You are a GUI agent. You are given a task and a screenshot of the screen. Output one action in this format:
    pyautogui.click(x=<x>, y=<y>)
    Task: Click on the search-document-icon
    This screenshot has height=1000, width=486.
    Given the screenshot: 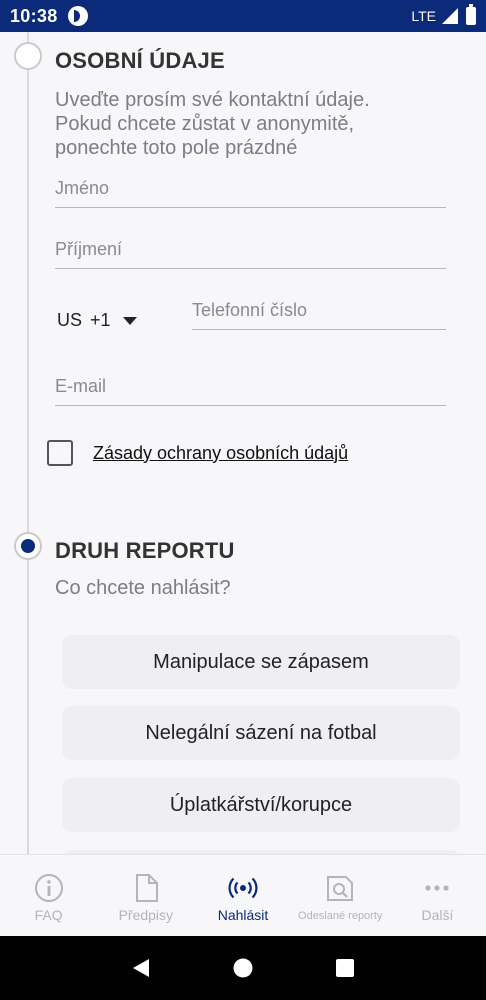 What is the action you would take?
    pyautogui.click(x=340, y=888)
    